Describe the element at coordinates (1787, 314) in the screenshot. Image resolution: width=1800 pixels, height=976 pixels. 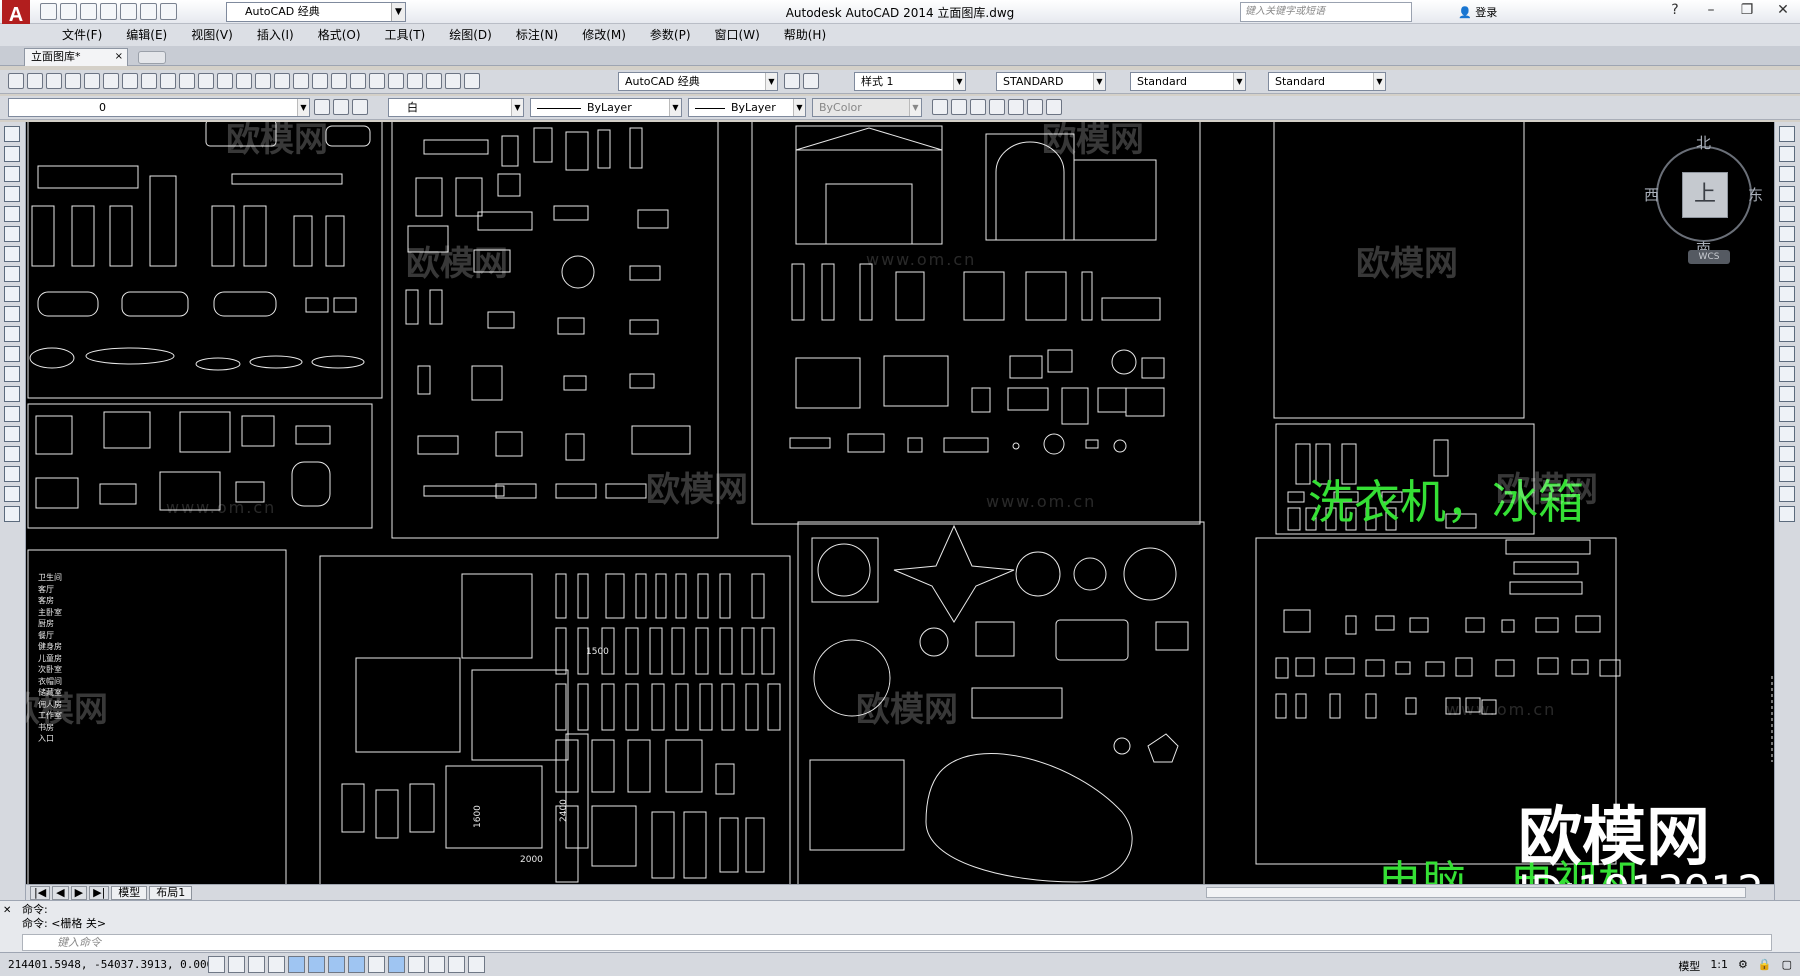
I see `trim-icon` at that location.